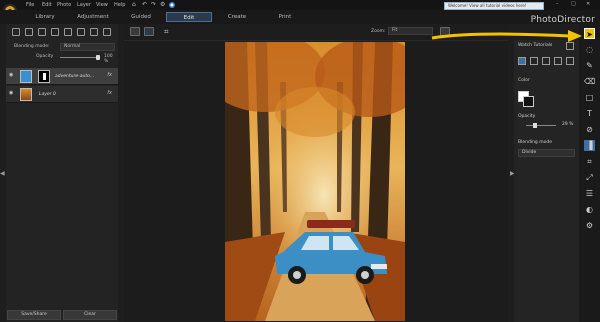  Describe the element at coordinates (589, 193) in the screenshot. I see `adjust-tool-icon: ☰` at that location.